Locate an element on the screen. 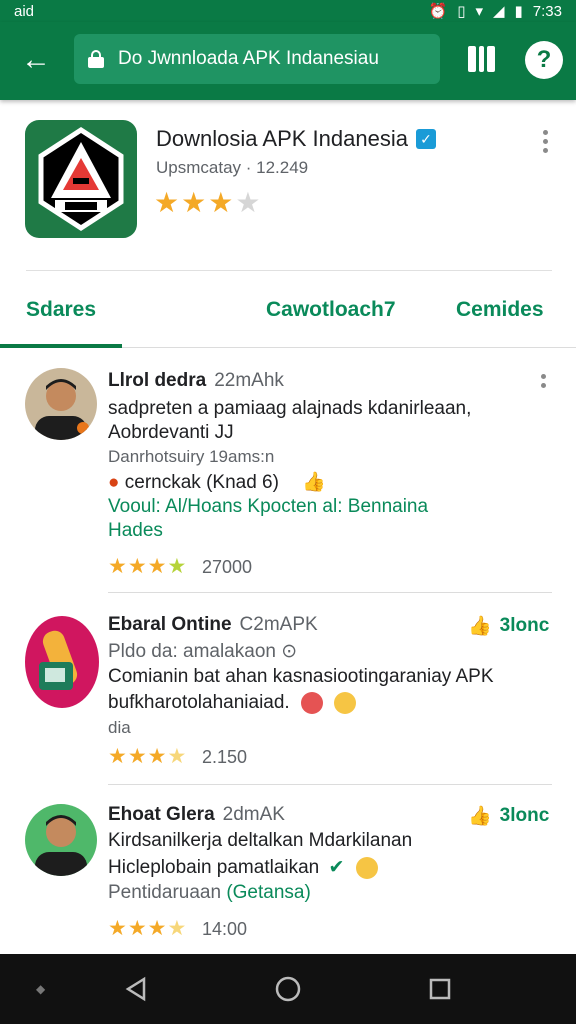 The width and height of the screenshot is (576, 1024). bird-icon: ✔ is located at coordinates (336, 867).